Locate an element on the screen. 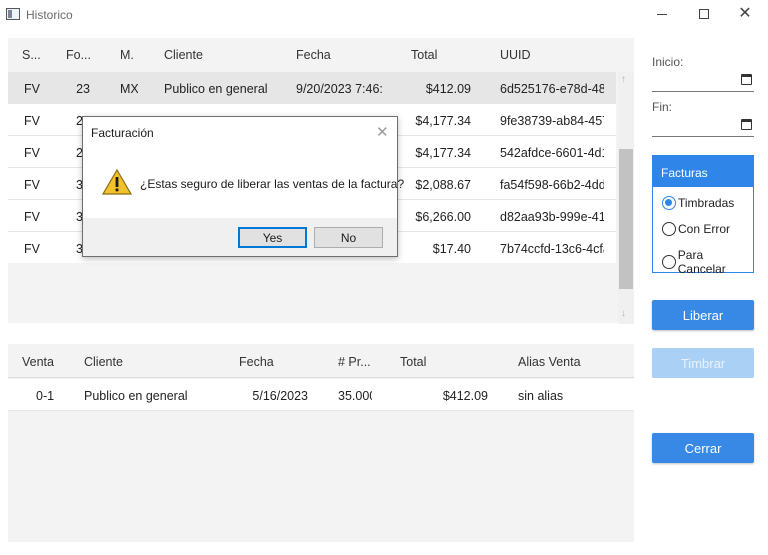  minimize-icon is located at coordinates (662, 14).